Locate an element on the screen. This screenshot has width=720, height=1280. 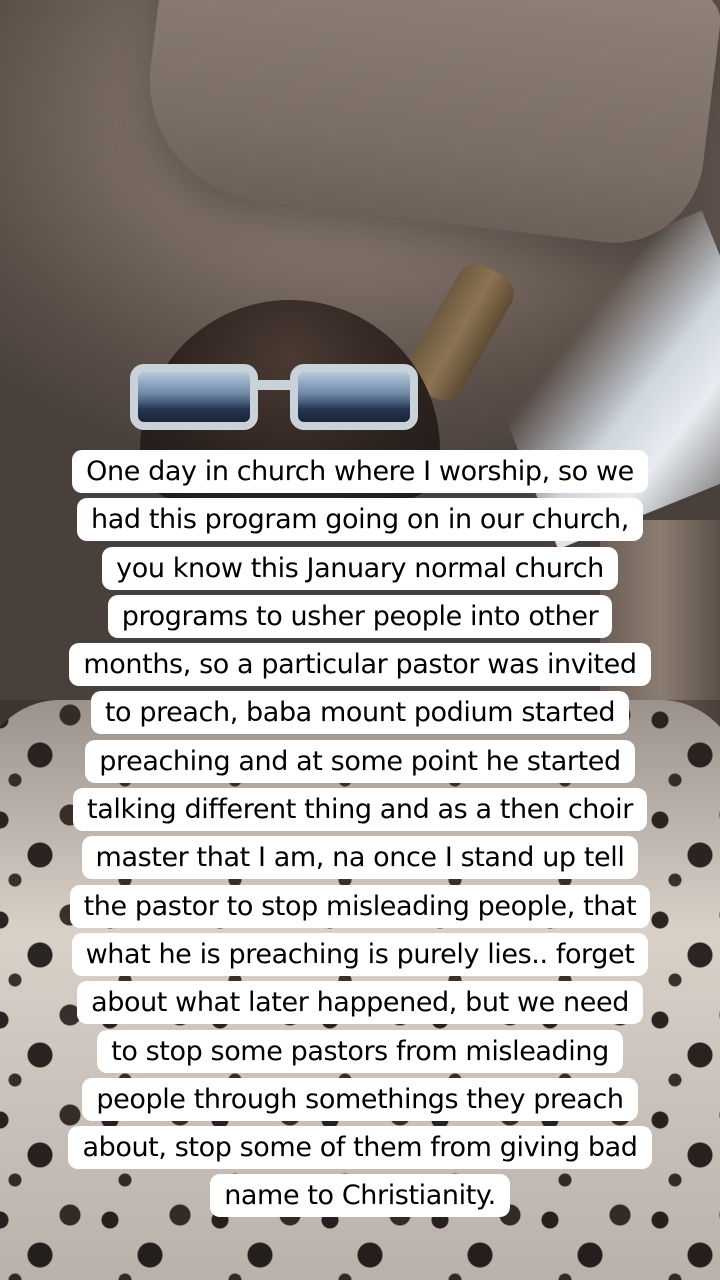
caption-line: One day in church where I worship, so we is located at coordinates (360, 471).